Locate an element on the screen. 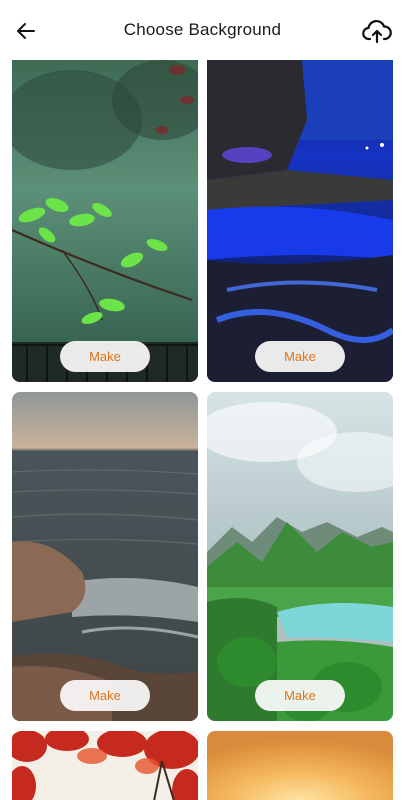  cloud-upload-icon is located at coordinates (377, 32).